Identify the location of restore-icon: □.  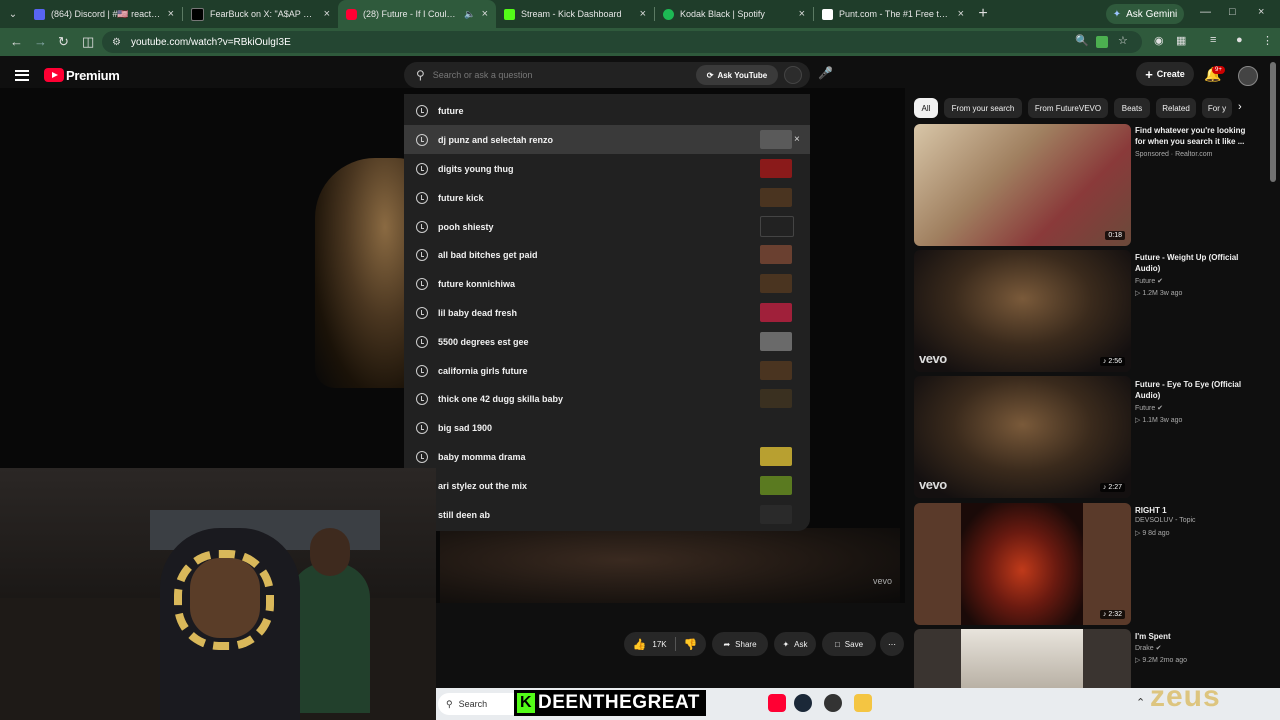
(1232, 12).